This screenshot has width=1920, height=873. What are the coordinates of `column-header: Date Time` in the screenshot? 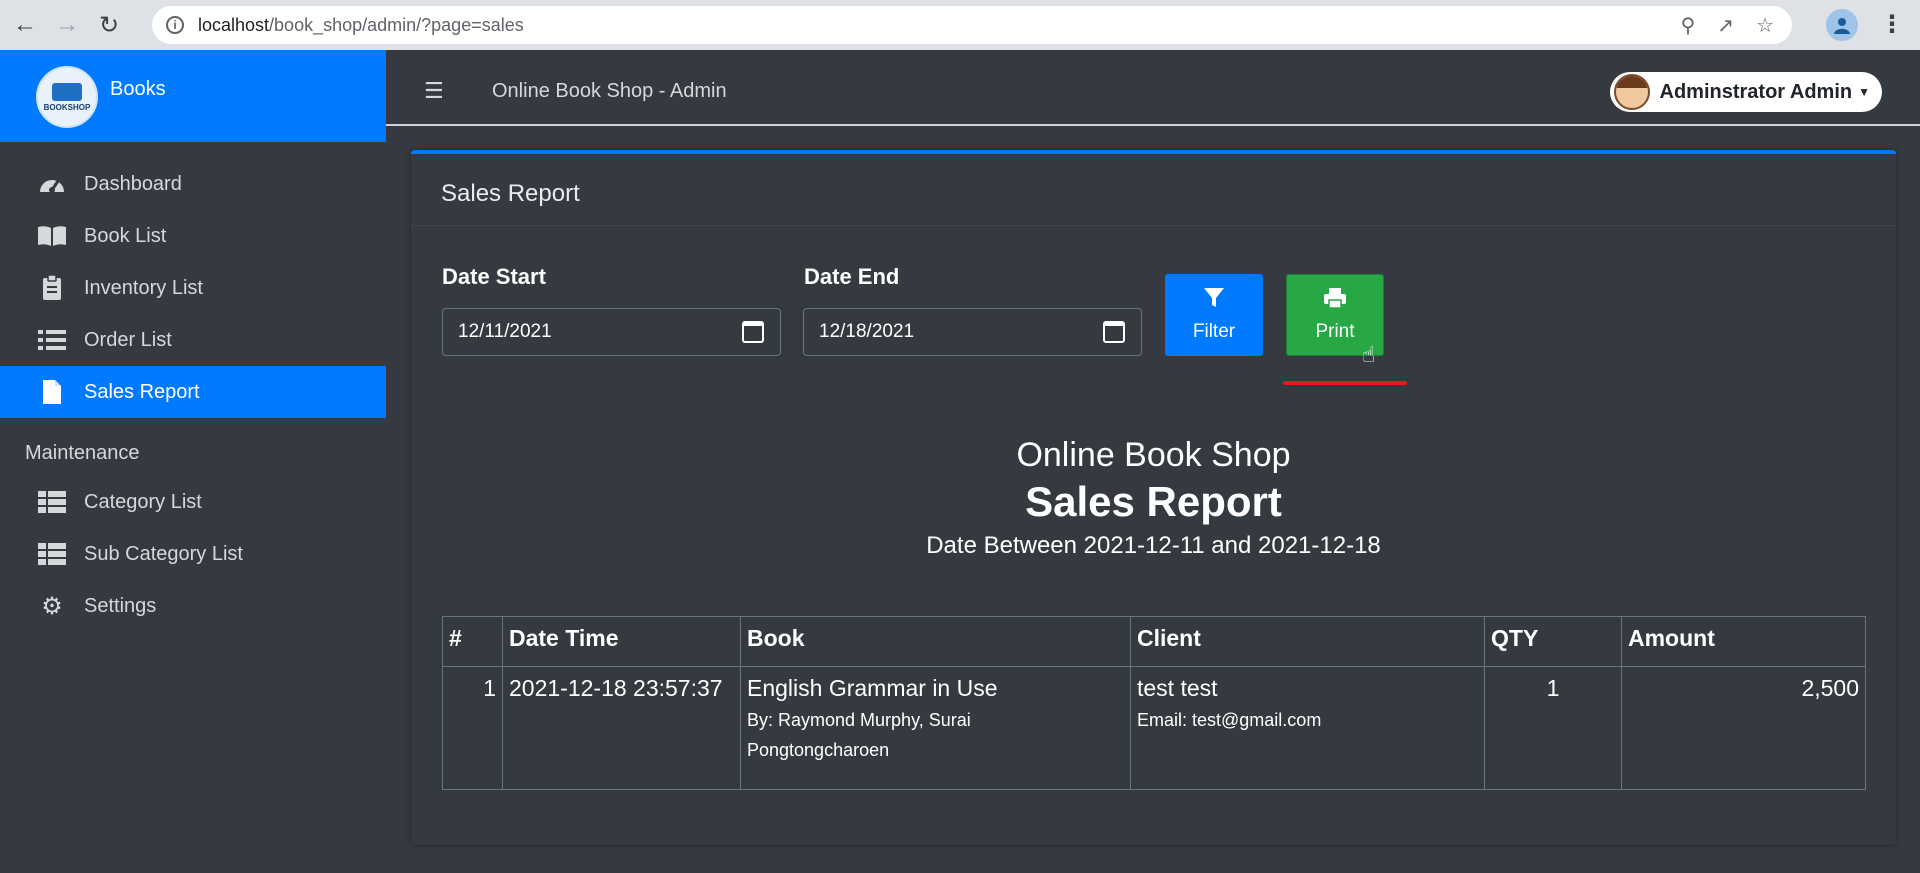 It's located at (621, 641).